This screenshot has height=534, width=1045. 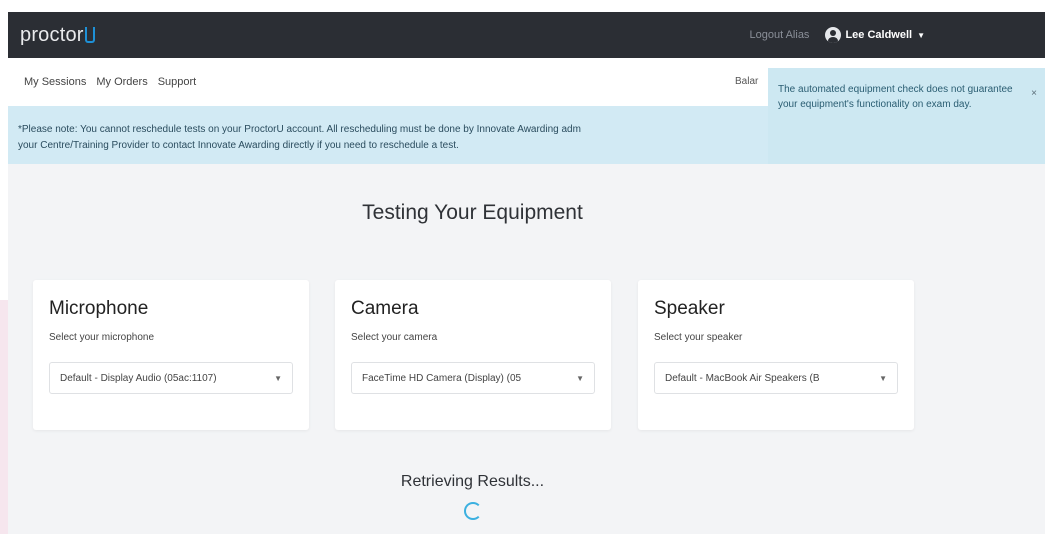 What do you see at coordinates (55, 82) in the screenshot?
I see `nav-my-sessions: My Sessions` at bounding box center [55, 82].